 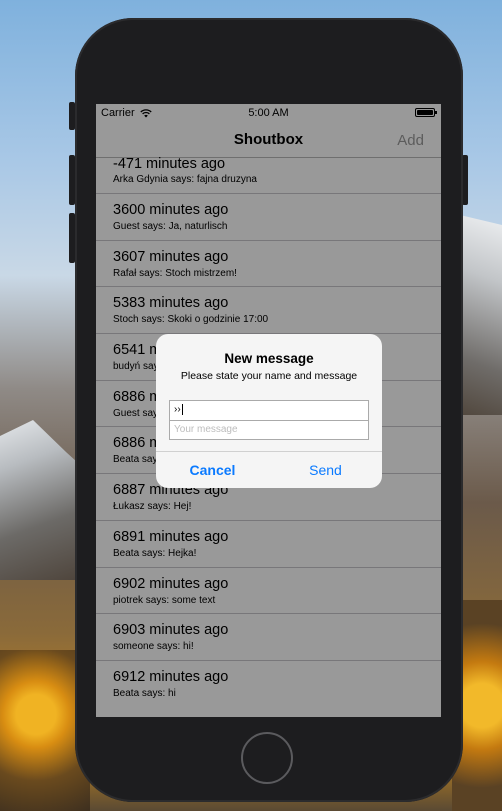 I want to click on name-input-value: ››, so click(x=177, y=410).